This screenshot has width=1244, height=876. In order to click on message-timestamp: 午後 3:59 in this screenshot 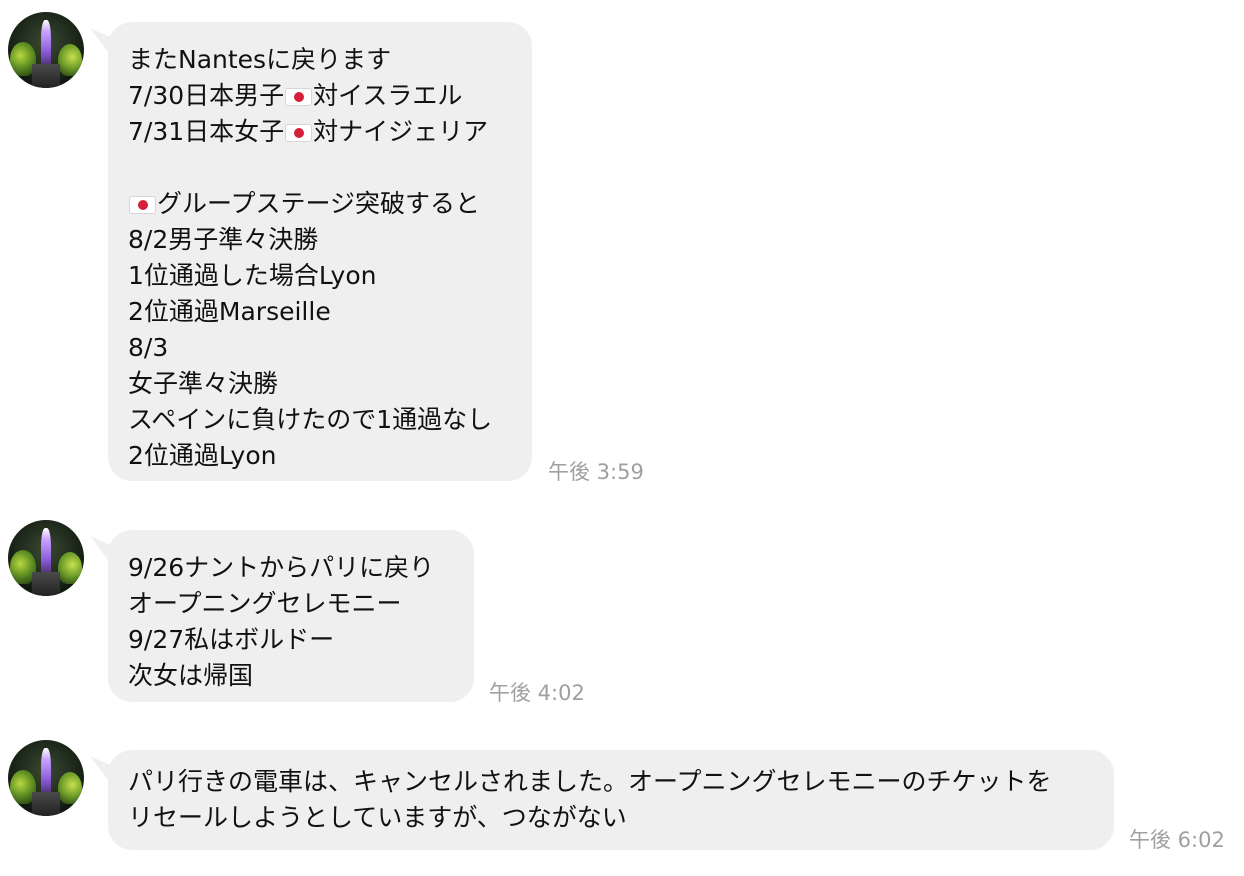, I will do `click(596, 472)`.